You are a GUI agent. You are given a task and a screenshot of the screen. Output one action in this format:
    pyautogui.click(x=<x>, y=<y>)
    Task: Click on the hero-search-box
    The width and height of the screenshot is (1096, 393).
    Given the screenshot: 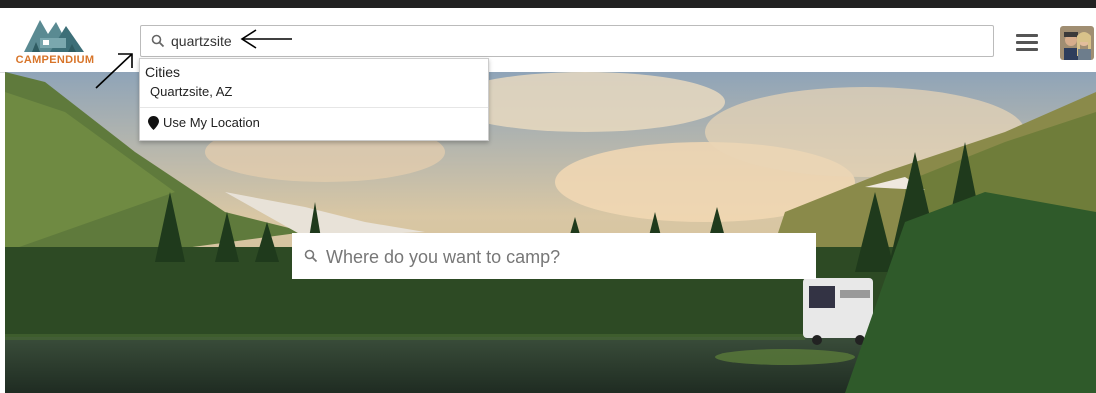 What is the action you would take?
    pyautogui.click(x=554, y=256)
    